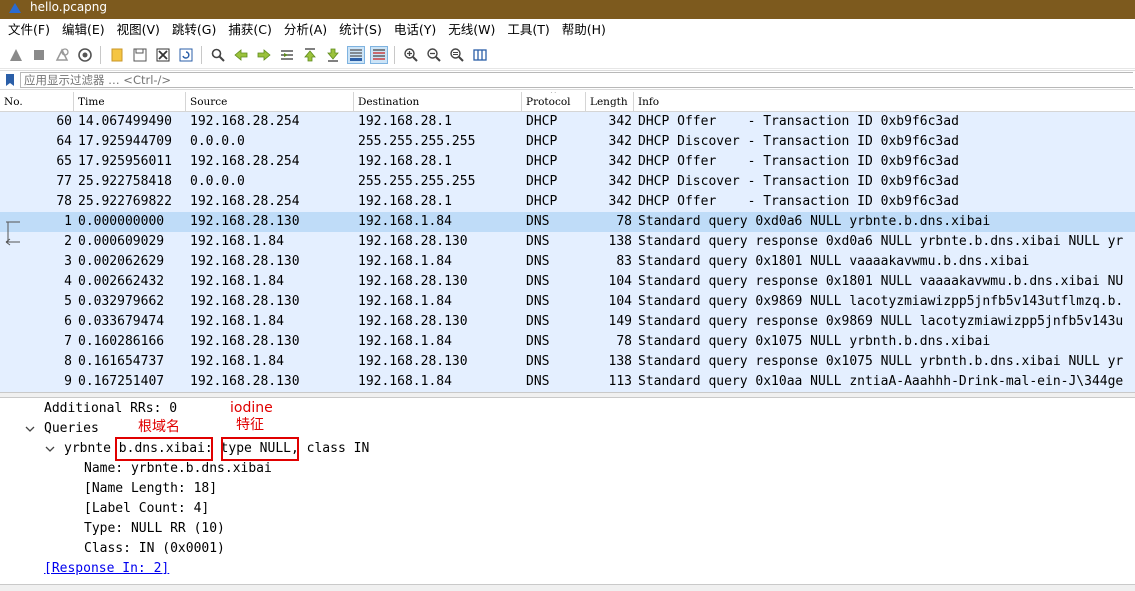  What do you see at coordinates (130, 102) in the screenshot?
I see `column-header-time: Time` at bounding box center [130, 102].